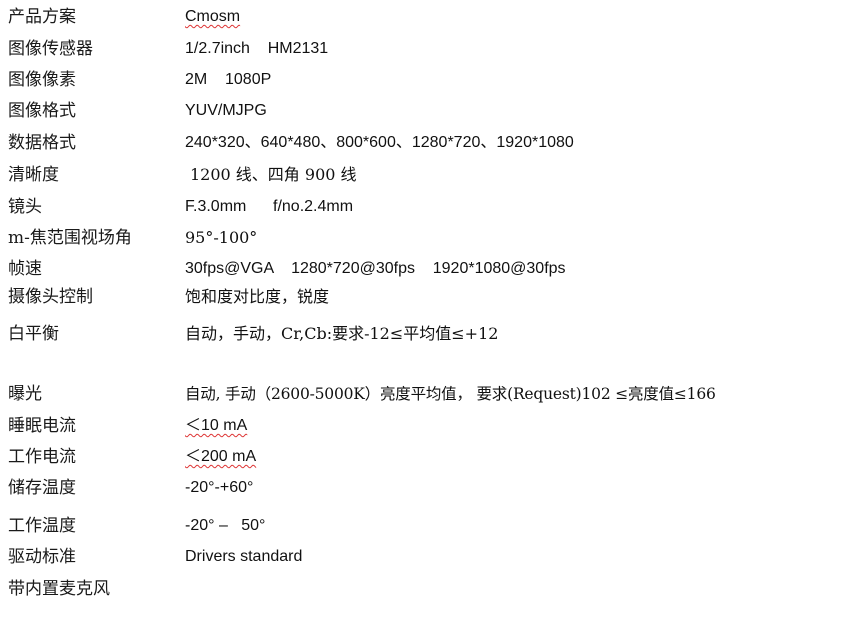  I want to click on spec-label: 图像像素, so click(42, 80).